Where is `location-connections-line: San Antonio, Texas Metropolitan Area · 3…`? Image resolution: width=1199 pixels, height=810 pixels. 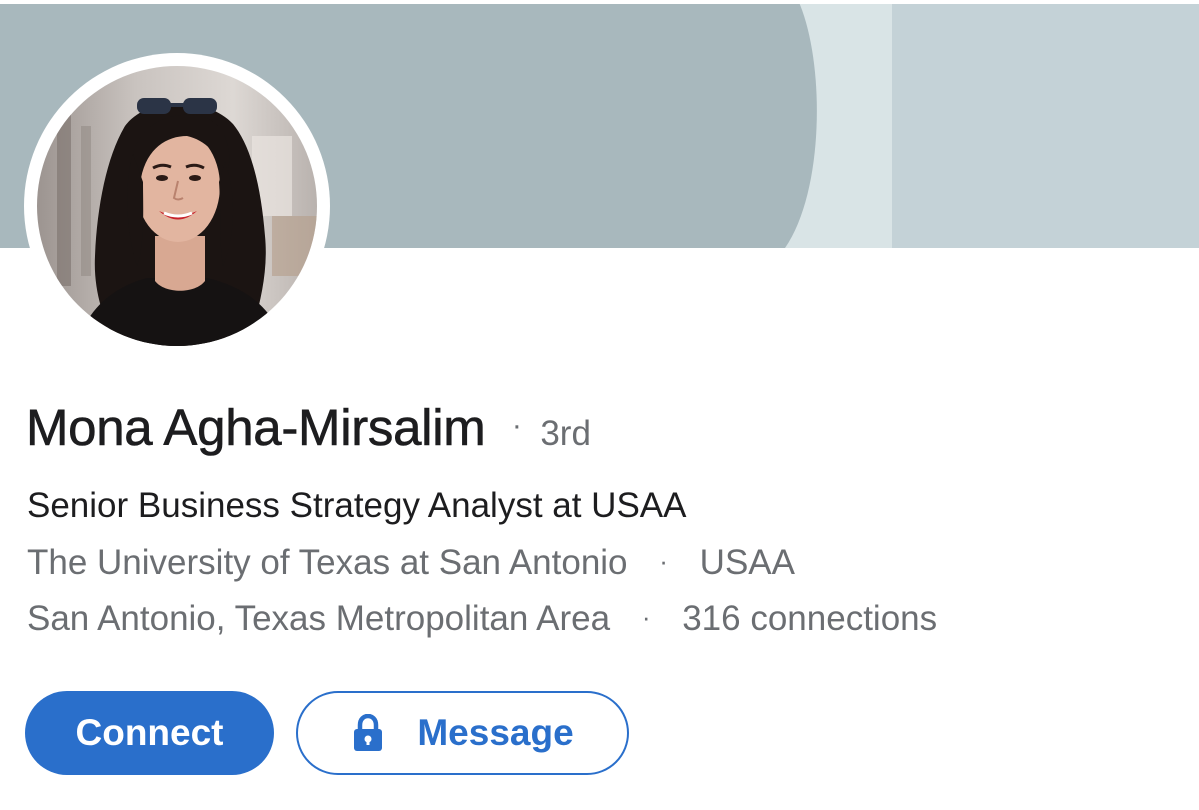 location-connections-line: San Antonio, Texas Metropolitan Area · 3… is located at coordinates (482, 619).